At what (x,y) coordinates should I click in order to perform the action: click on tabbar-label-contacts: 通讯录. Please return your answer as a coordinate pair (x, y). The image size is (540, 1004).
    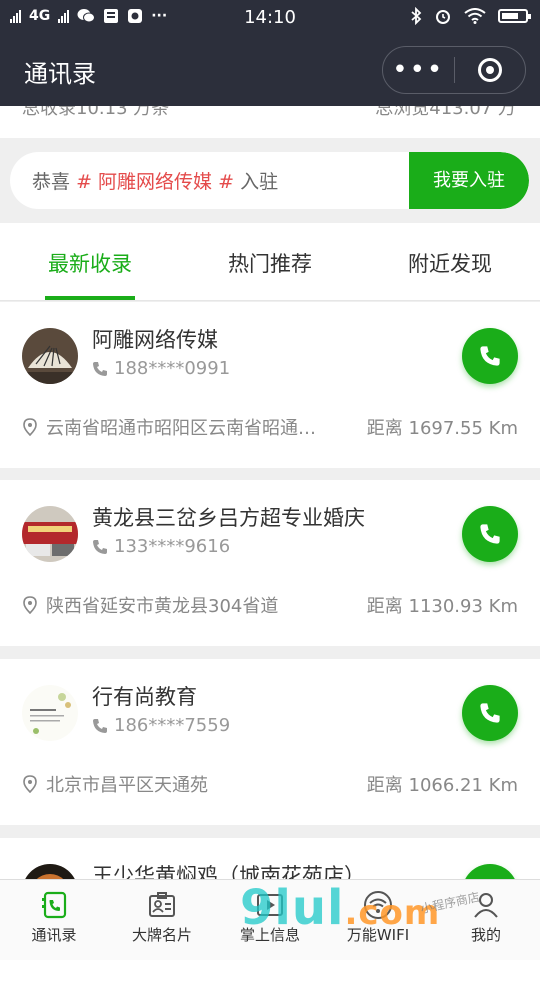
    Looking at the image, I should click on (54, 935).